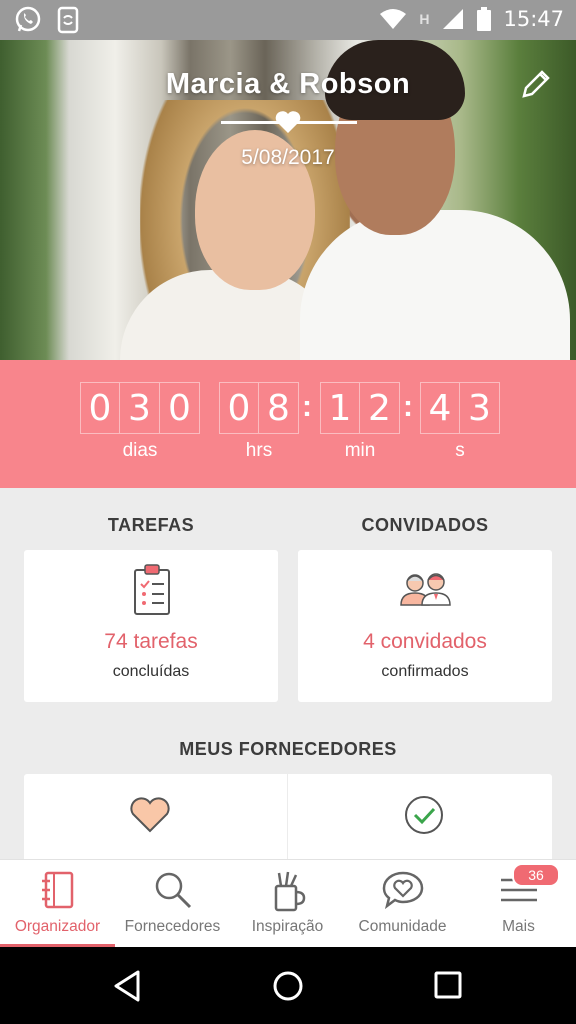 The image size is (576, 1024). I want to click on wifi-icon, so click(393, 19).